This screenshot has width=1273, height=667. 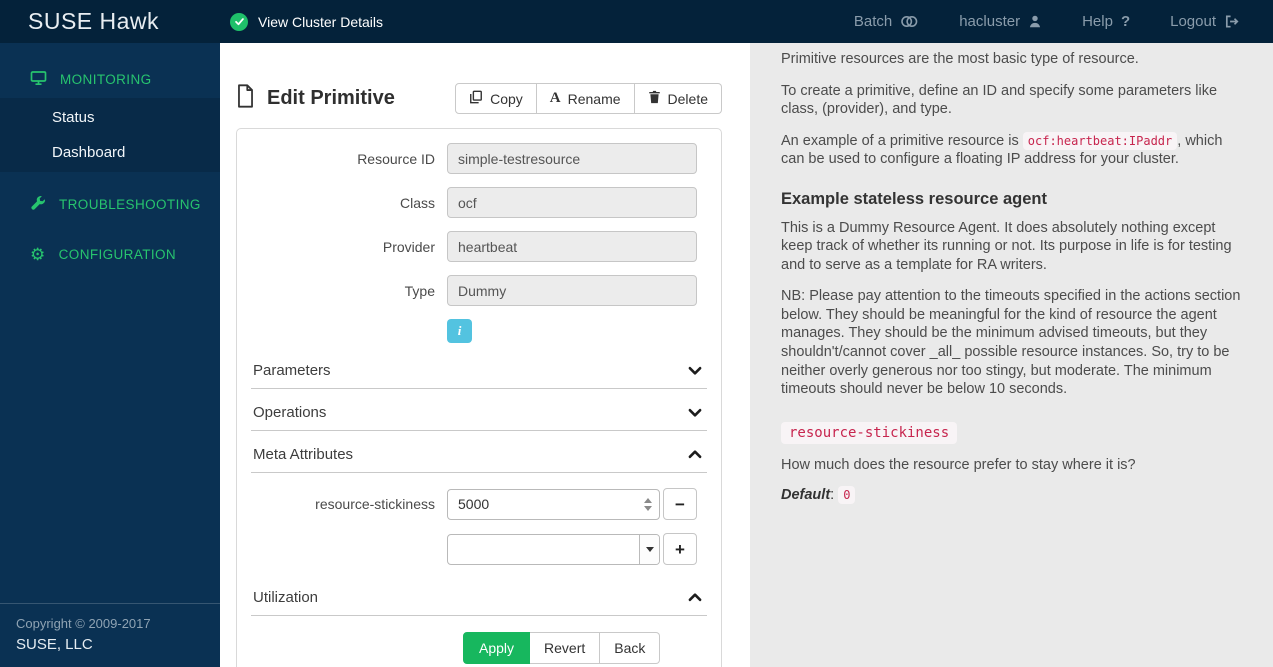 I want to click on logout-button: Logout, so click(x=1204, y=21).